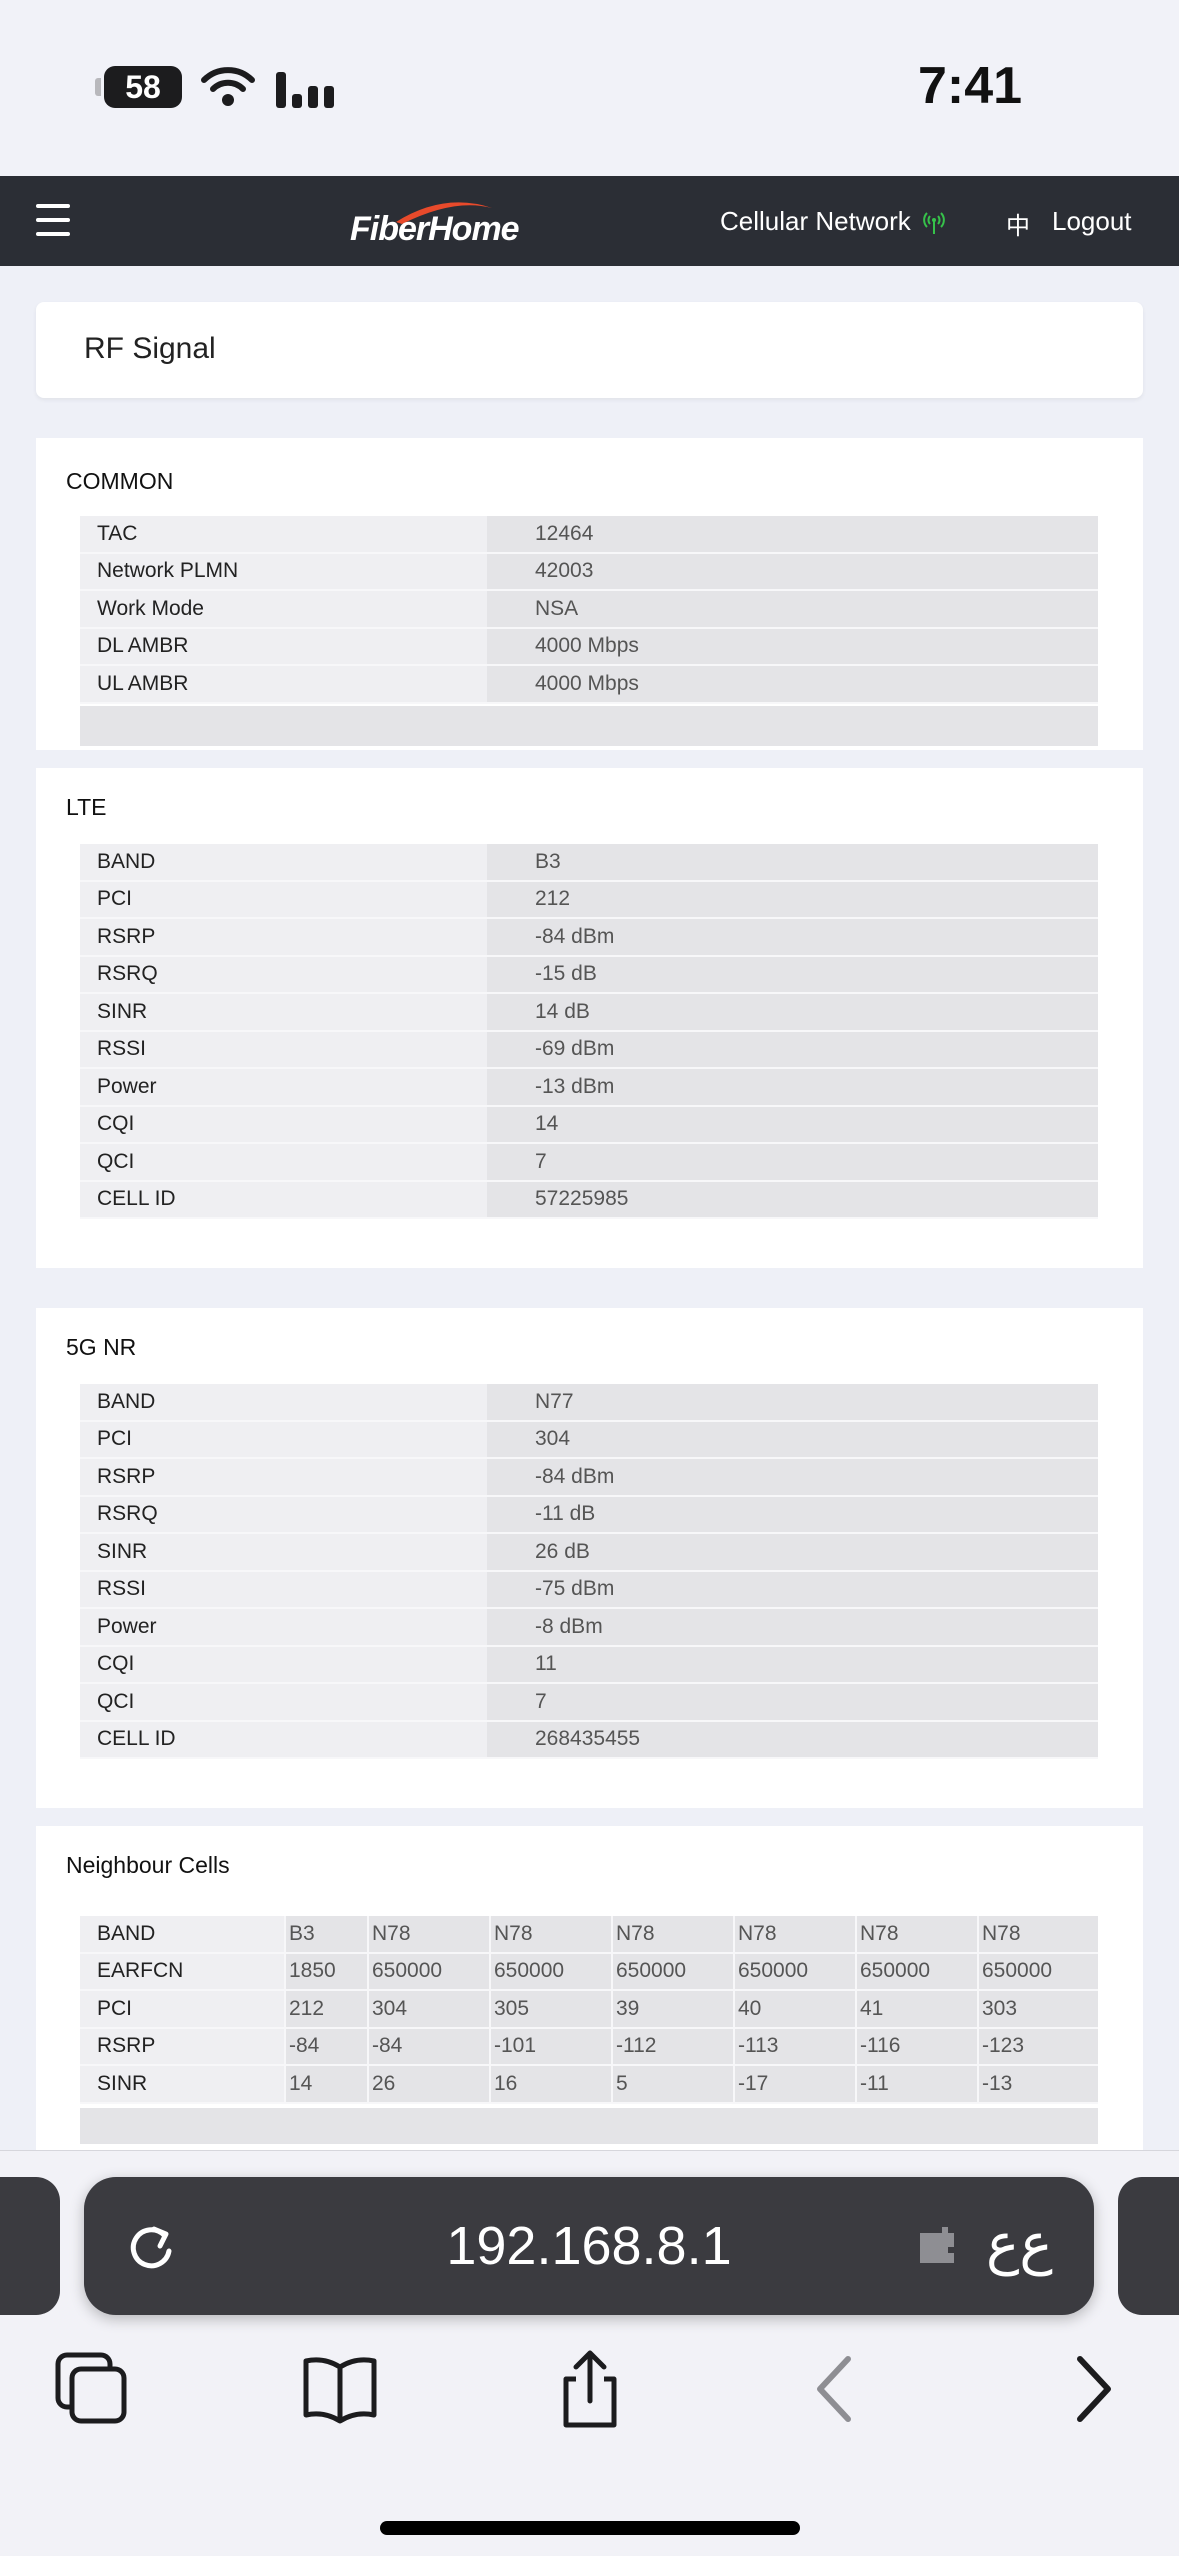 Image resolution: width=1179 pixels, height=2556 pixels. Describe the element at coordinates (340, 2389) in the screenshot. I see `bookmarks-icon` at that location.